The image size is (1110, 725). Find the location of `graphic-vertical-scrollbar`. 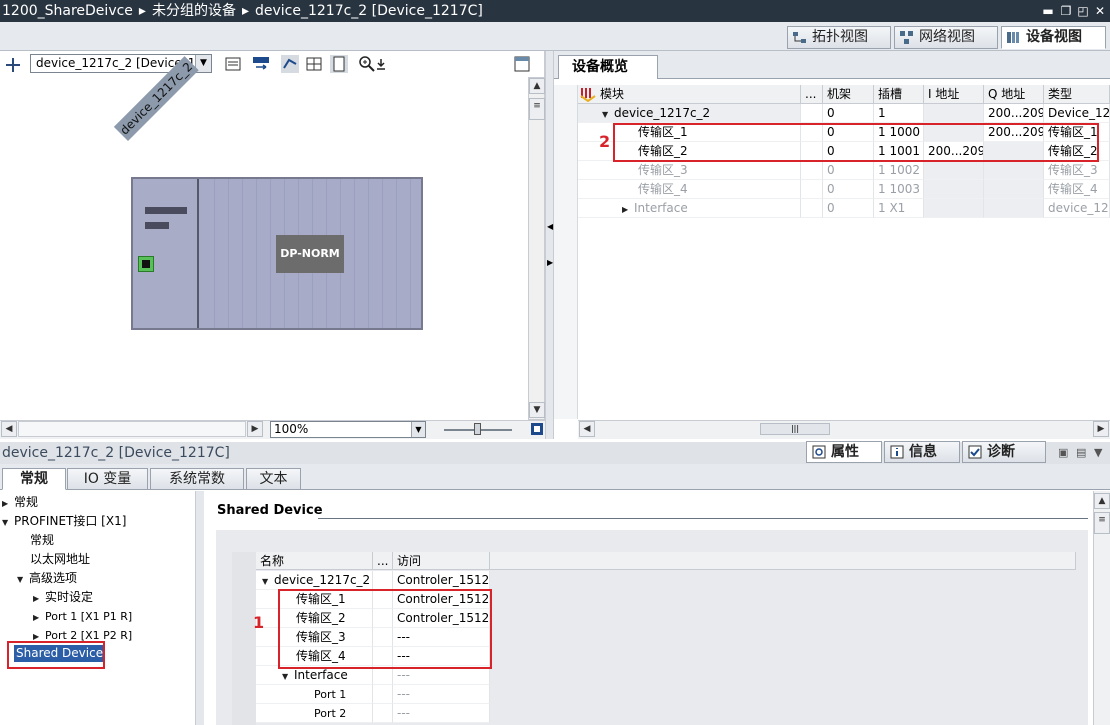

graphic-vertical-scrollbar is located at coordinates (536, 248).